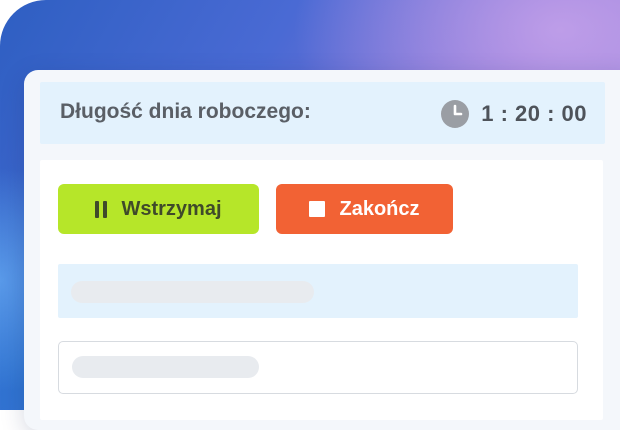  Describe the element at coordinates (322, 113) in the screenshot. I see `workday-header: Długość dnia roboczego: 1 : 20 : 00` at that location.